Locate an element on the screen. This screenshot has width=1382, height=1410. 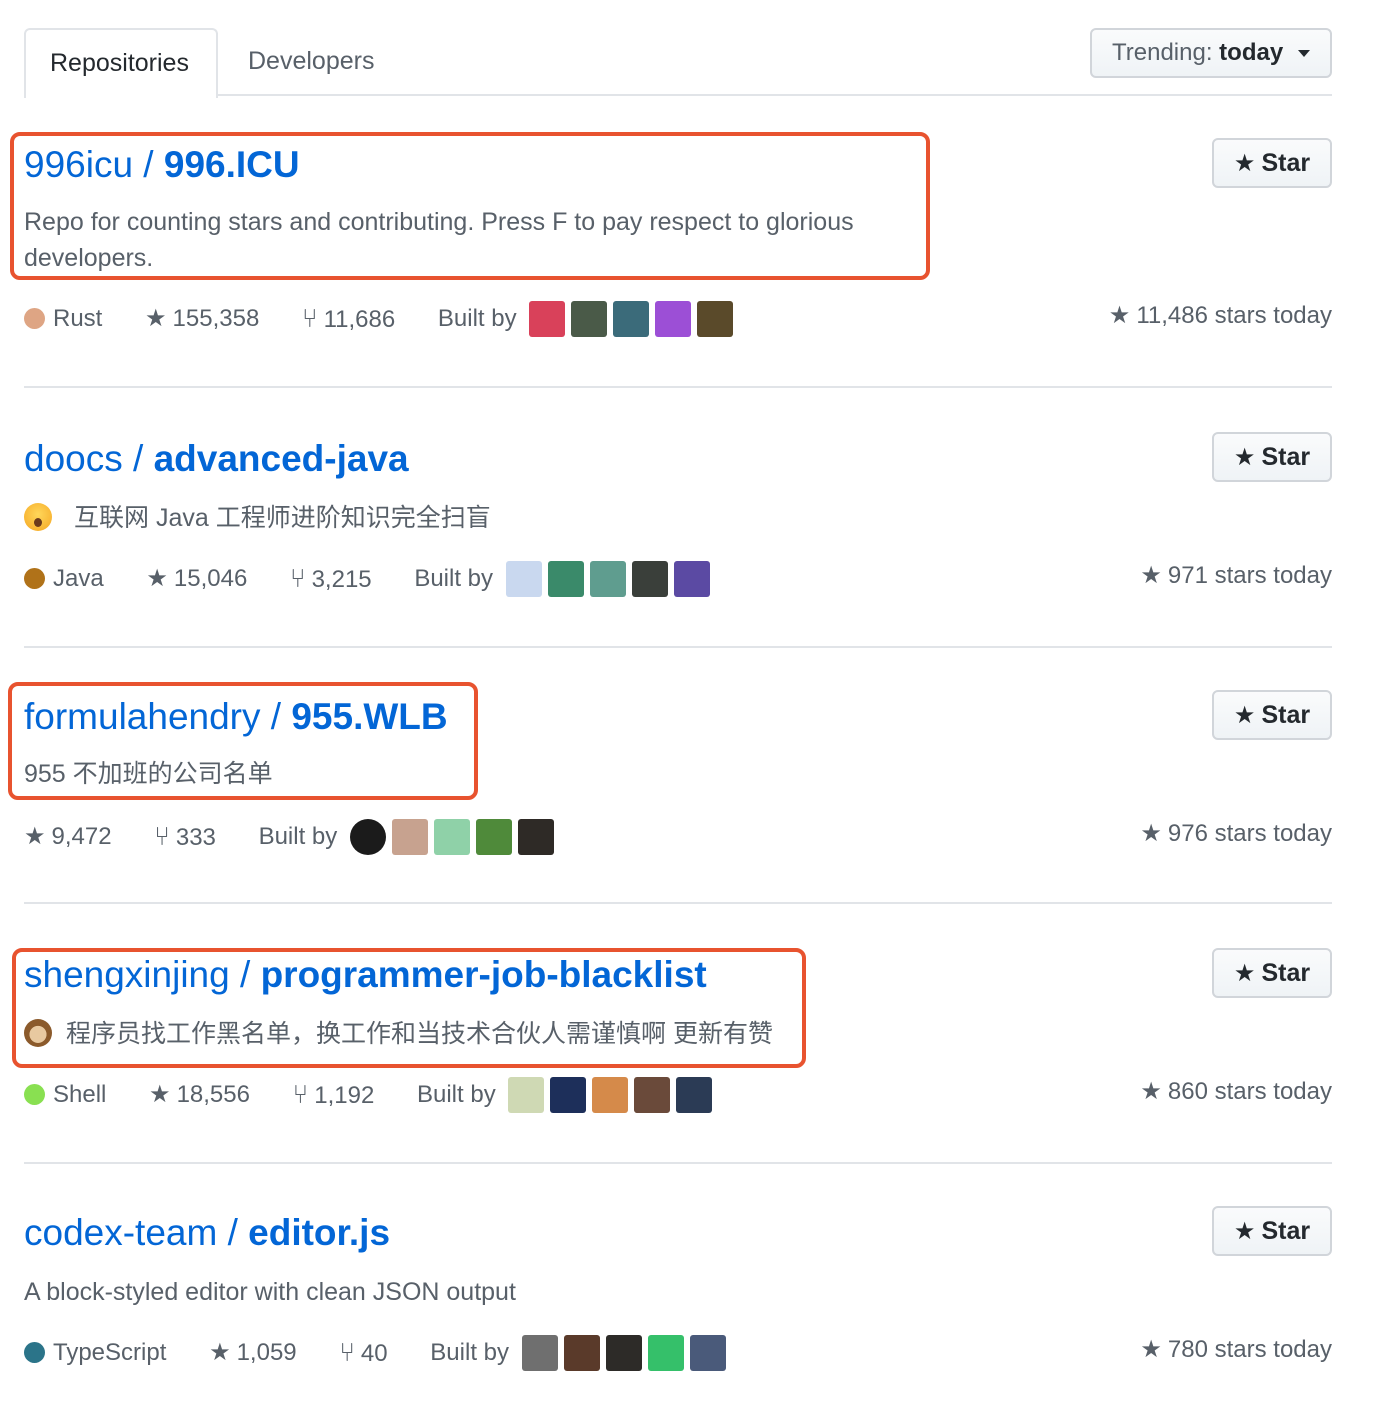
repo-forks-link: ⑂ 40 is located at coordinates (363, 1353).